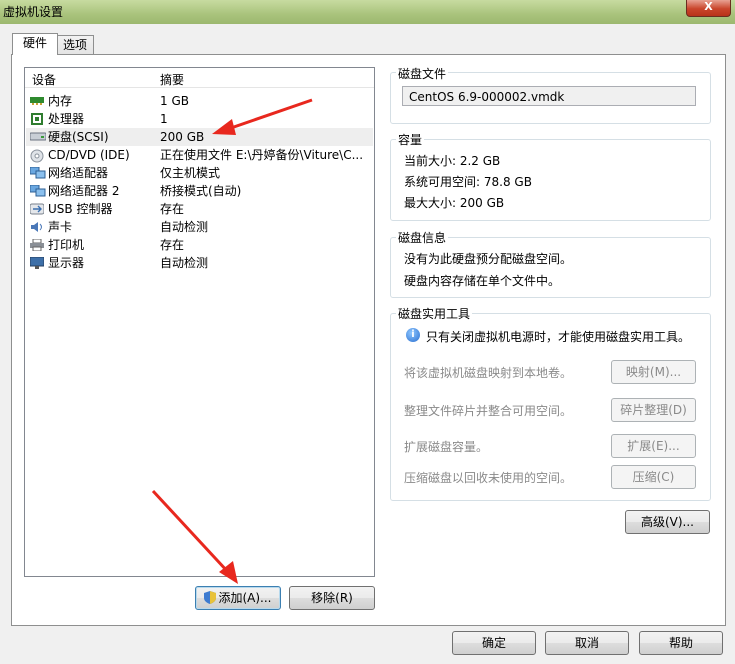 Image resolution: width=735 pixels, height=664 pixels. Describe the element at coordinates (262, 116) in the screenshot. I see `arrow-to-hard-disk` at that location.